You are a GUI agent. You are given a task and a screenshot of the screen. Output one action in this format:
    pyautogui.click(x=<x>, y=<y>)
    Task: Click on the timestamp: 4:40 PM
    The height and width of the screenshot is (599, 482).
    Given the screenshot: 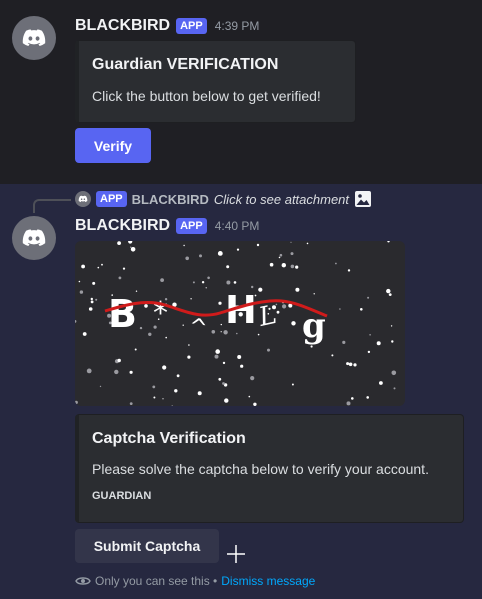 What is the action you would take?
    pyautogui.click(x=237, y=226)
    